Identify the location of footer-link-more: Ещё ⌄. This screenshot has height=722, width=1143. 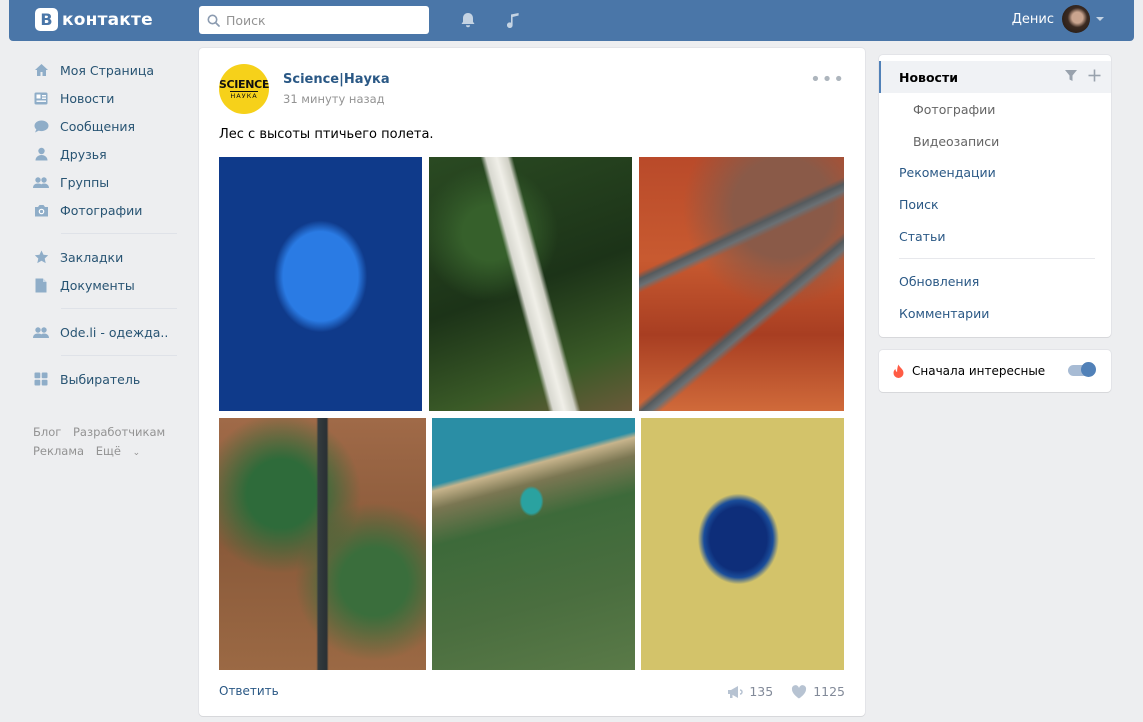
(122, 451).